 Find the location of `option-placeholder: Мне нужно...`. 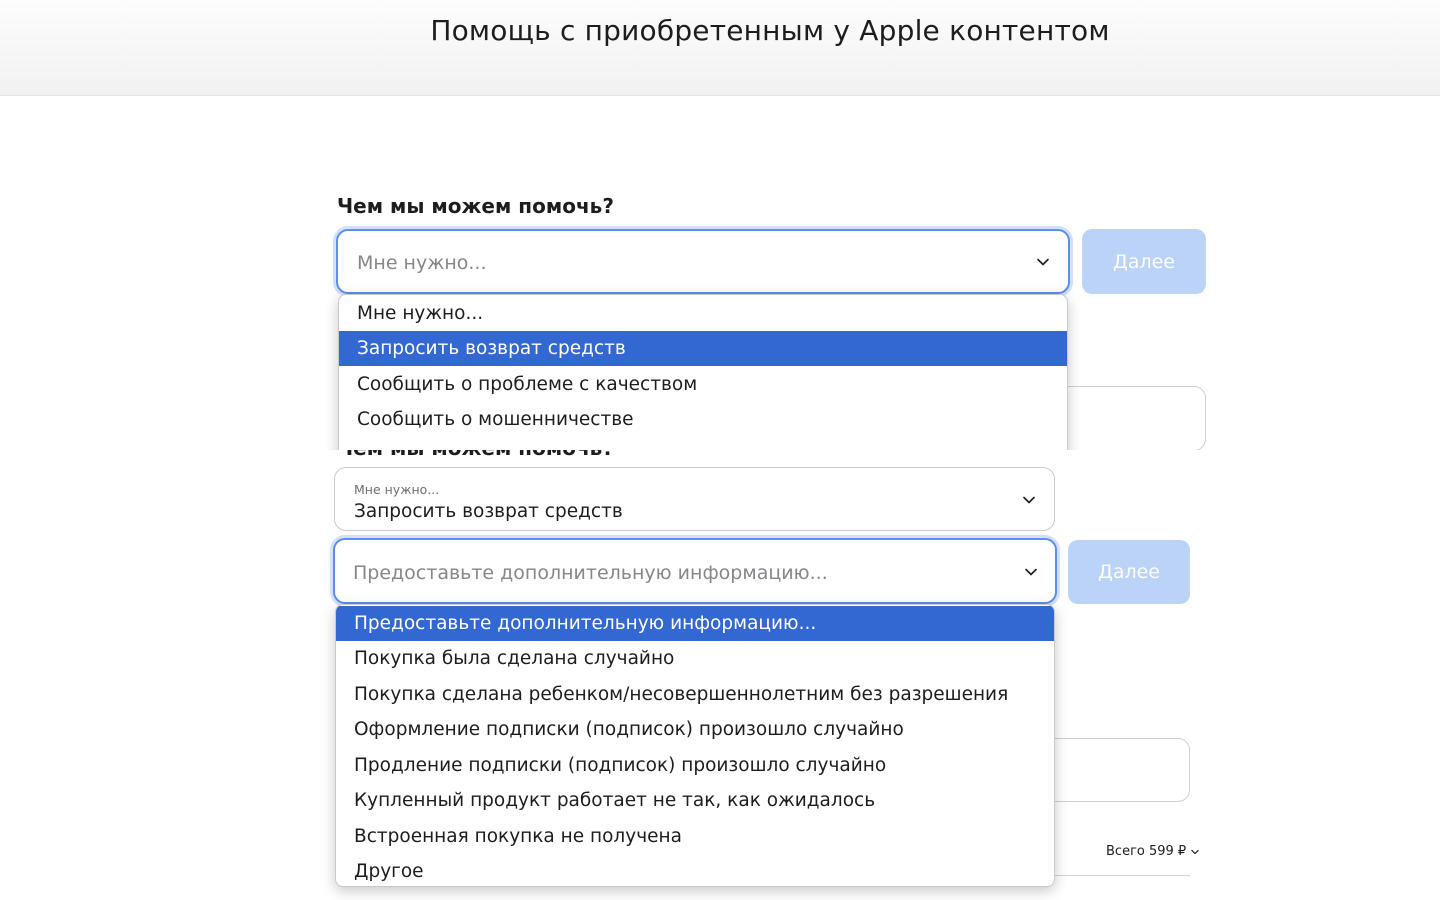

option-placeholder: Мне нужно... is located at coordinates (703, 313).